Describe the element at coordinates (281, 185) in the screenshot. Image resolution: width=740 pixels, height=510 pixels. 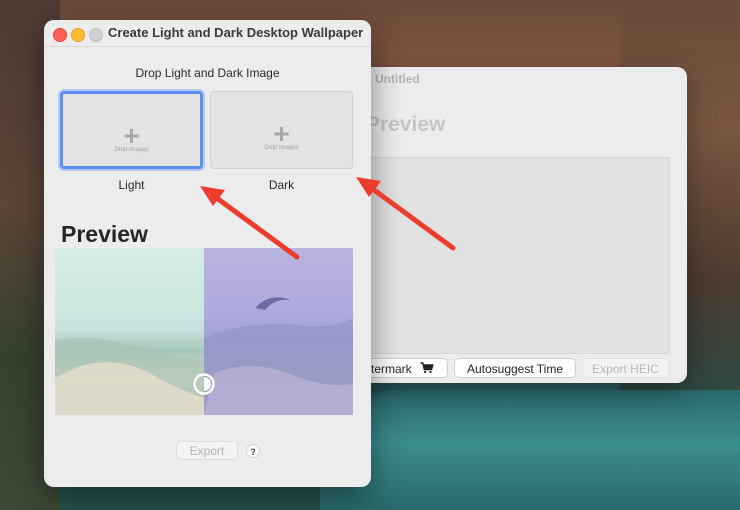
I see `dark-label: Dark` at that location.